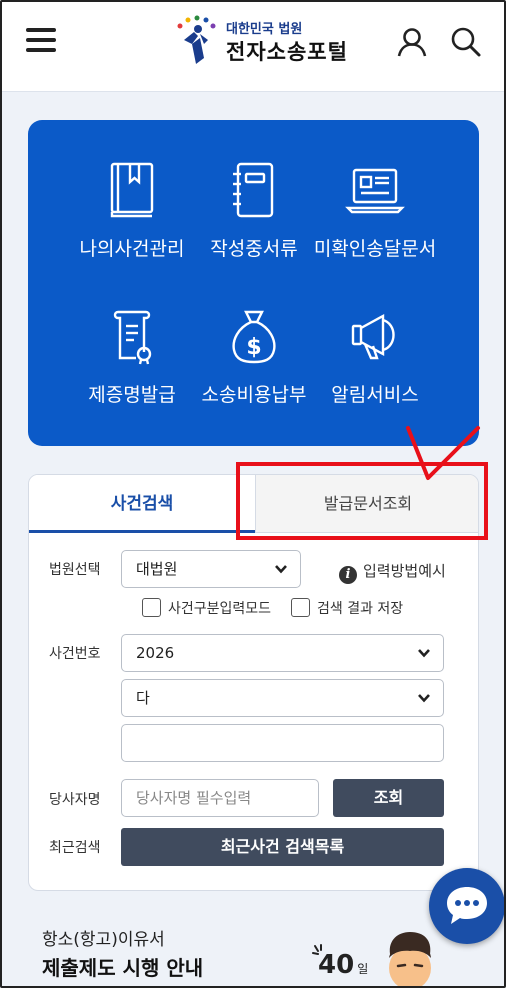  I want to click on input-help-link: i 입력방법예시, so click(392, 572).